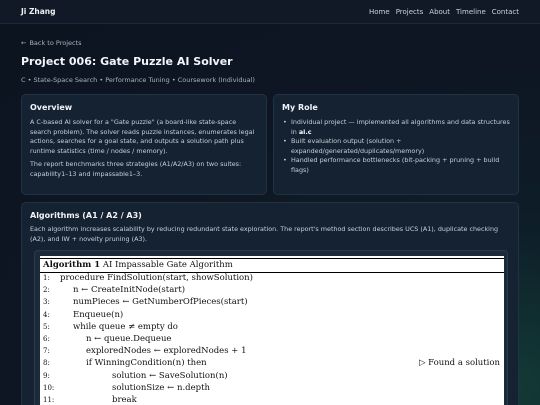  I want to click on algorithm-header: Algorithm 1 AI Impassable Gate Algorithm, so click(138, 265).